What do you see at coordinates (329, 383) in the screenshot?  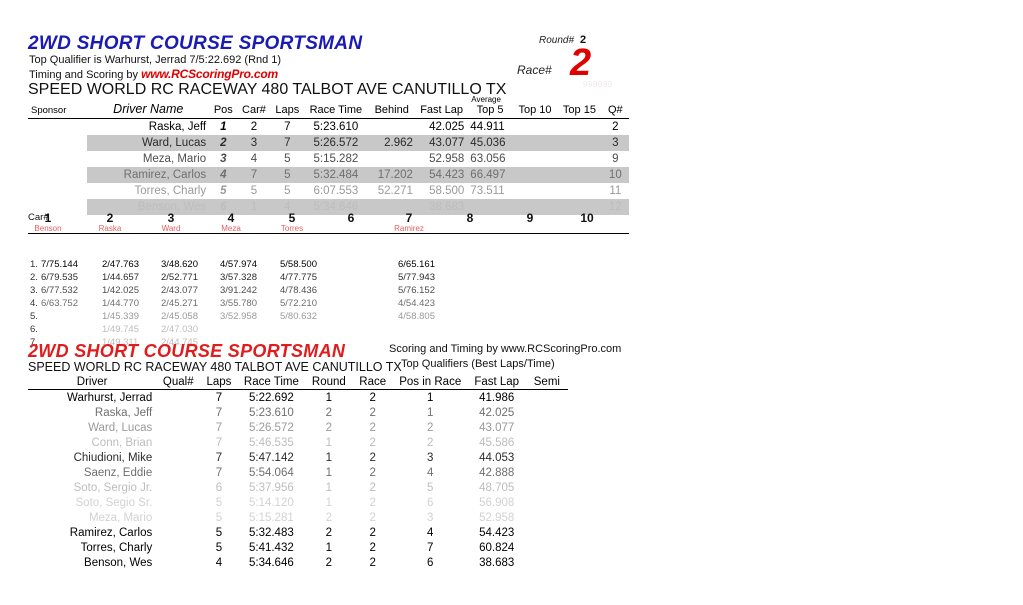 I see `q-col-header-round: Round` at bounding box center [329, 383].